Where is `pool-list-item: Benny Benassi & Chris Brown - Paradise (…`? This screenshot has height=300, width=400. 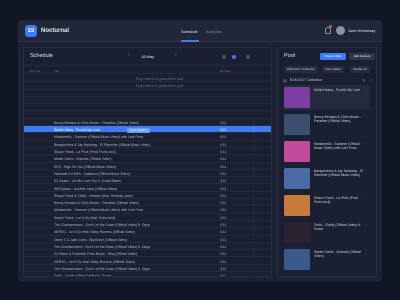 pool-list-item: Benny Benassi & Chris Brown - Paradise (… is located at coordinates (327, 124).